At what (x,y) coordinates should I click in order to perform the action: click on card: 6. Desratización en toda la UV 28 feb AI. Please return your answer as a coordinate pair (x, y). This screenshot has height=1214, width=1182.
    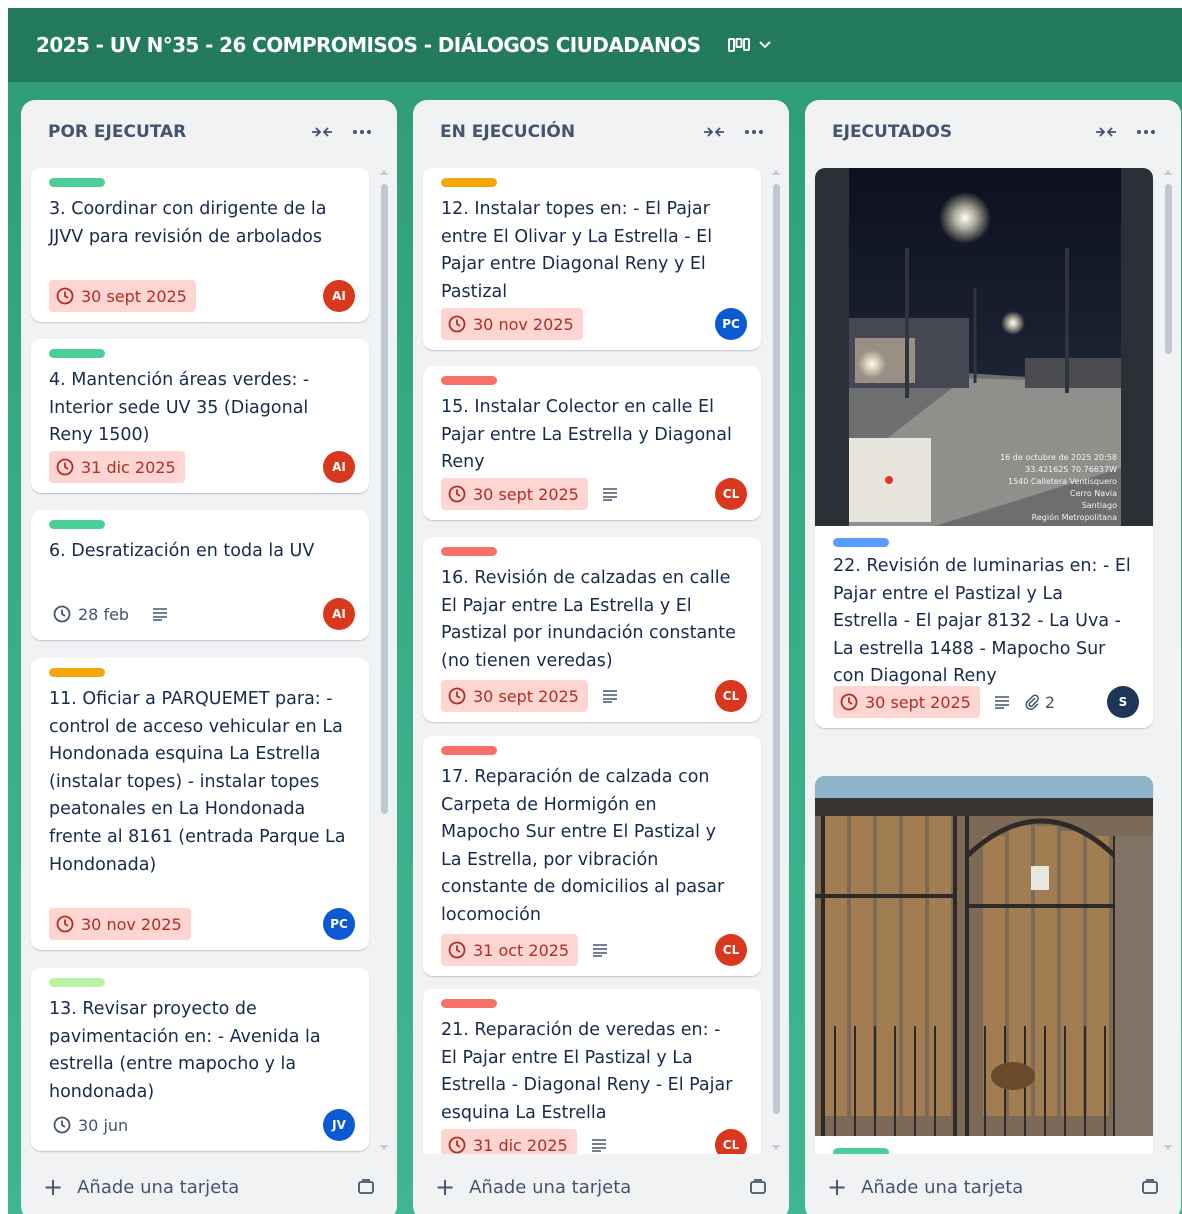
    Looking at the image, I should click on (200, 575).